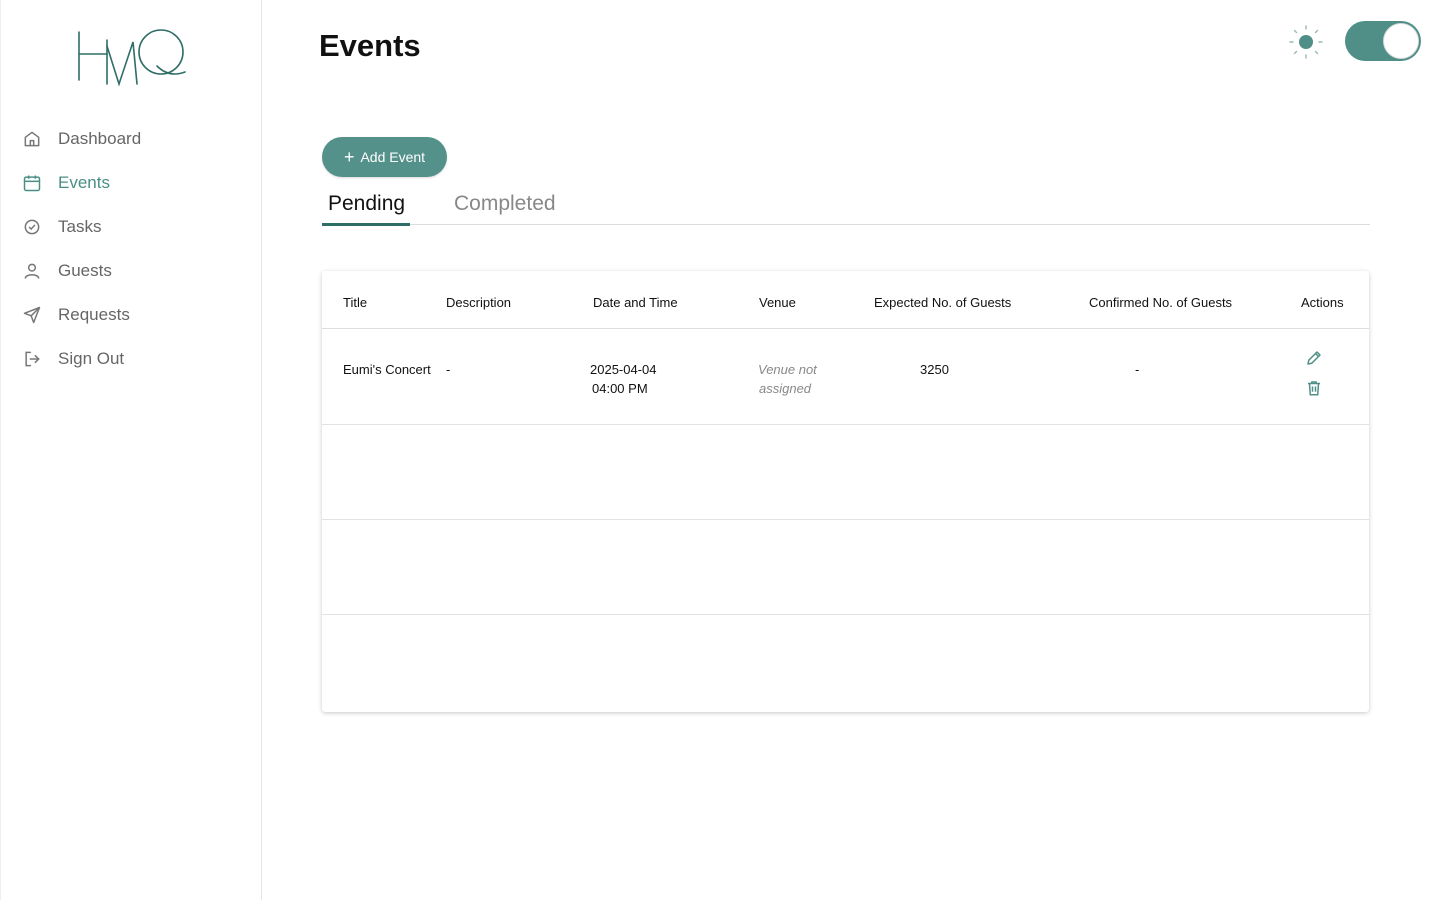  Describe the element at coordinates (32, 139) in the screenshot. I see `home-icon` at that location.